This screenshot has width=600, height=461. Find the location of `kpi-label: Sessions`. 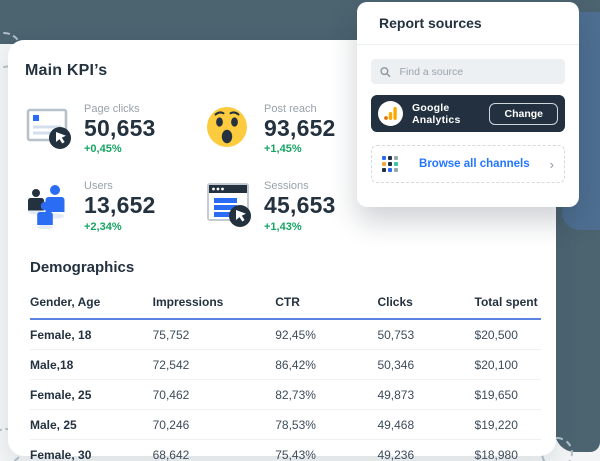

kpi-label: Sessions is located at coordinates (286, 186).